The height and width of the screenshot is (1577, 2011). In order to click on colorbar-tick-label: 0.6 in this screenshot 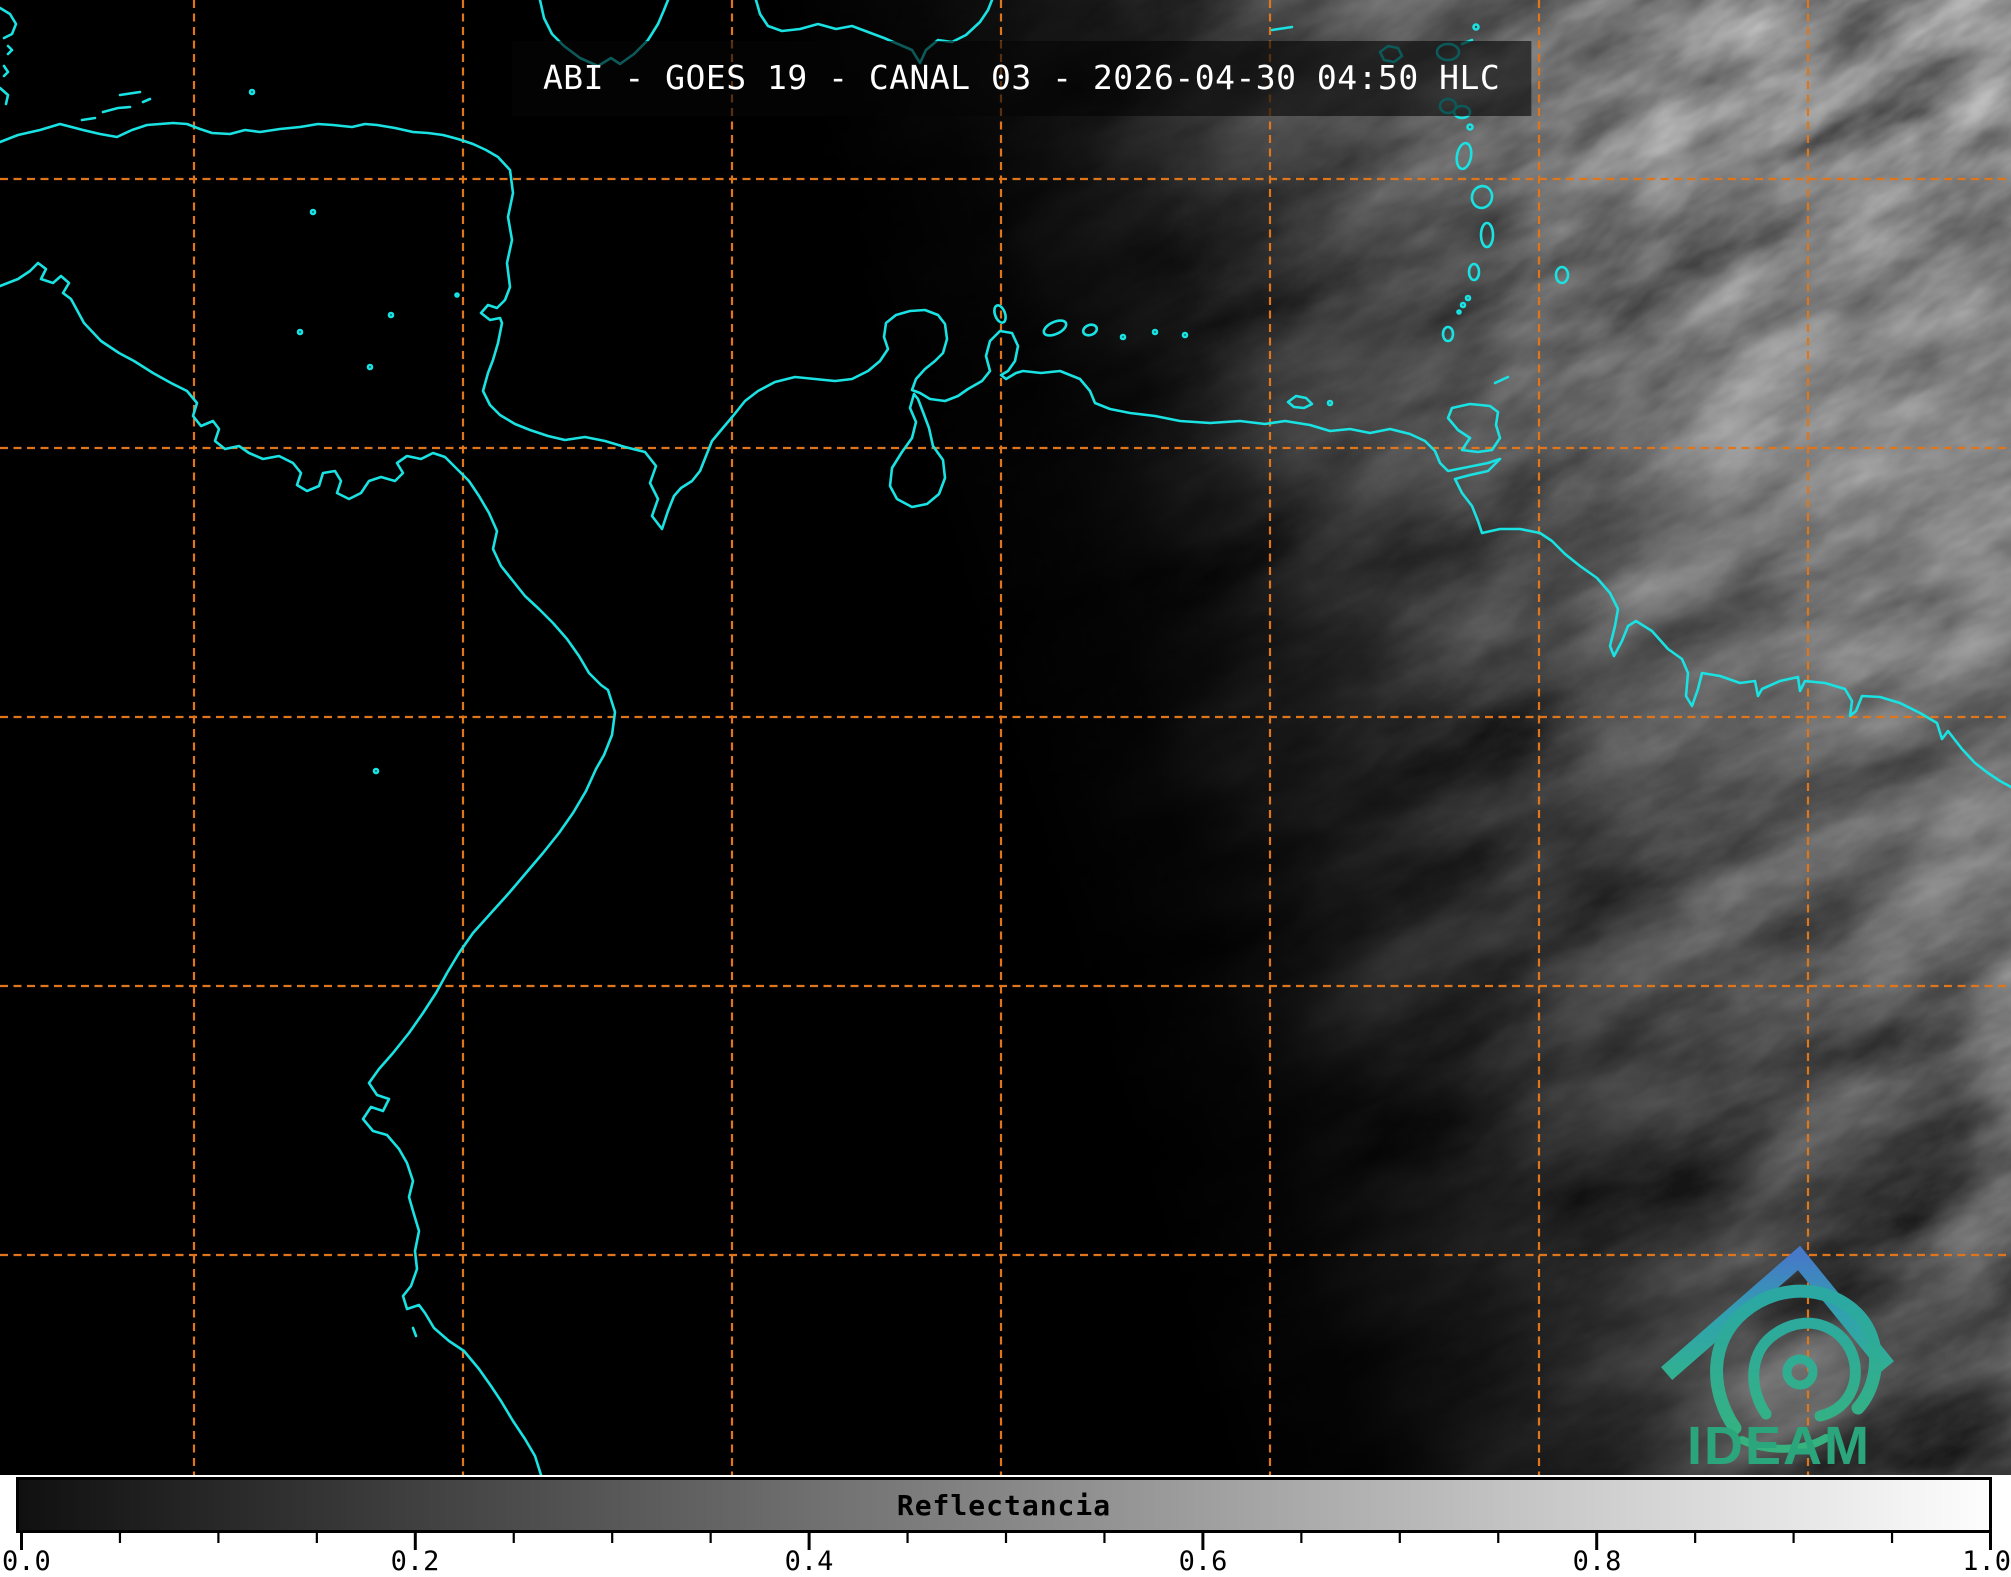, I will do `click(1203, 1561)`.